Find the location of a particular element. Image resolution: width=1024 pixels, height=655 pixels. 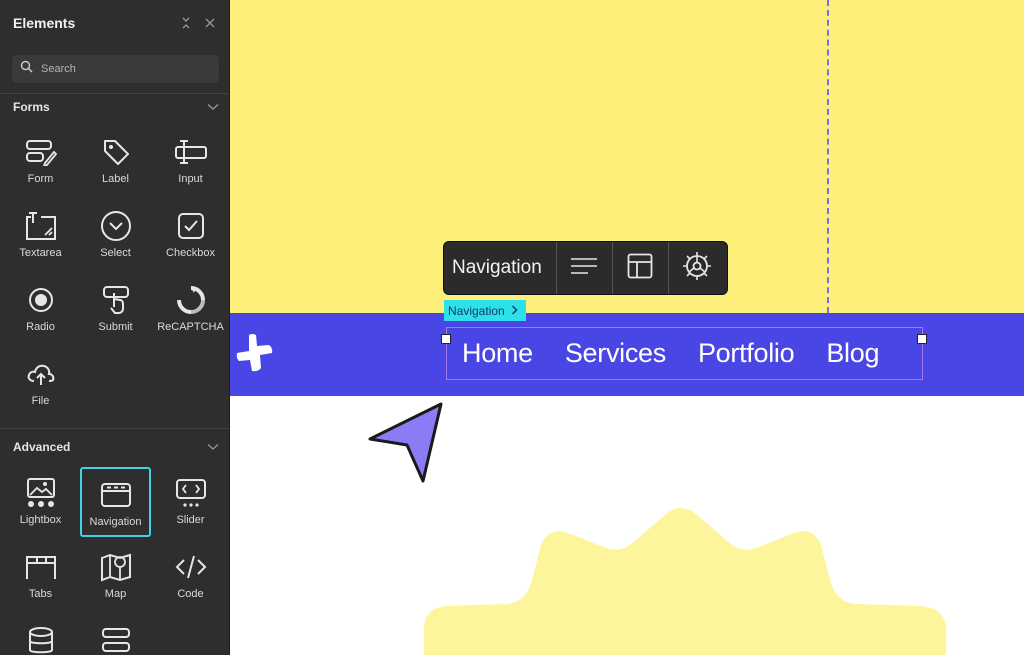

element-file: File is located at coordinates (40, 383).